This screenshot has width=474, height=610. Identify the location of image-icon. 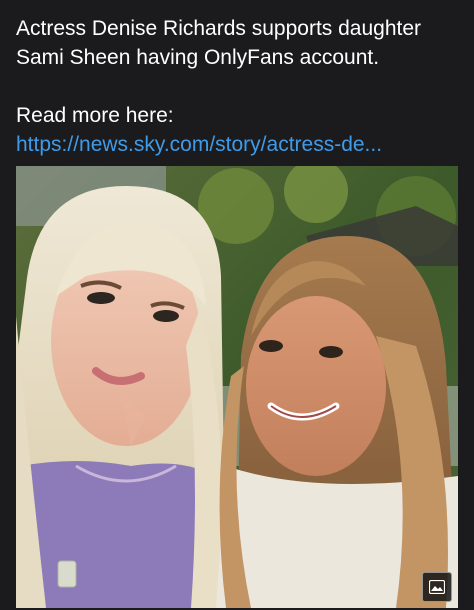
(437, 587).